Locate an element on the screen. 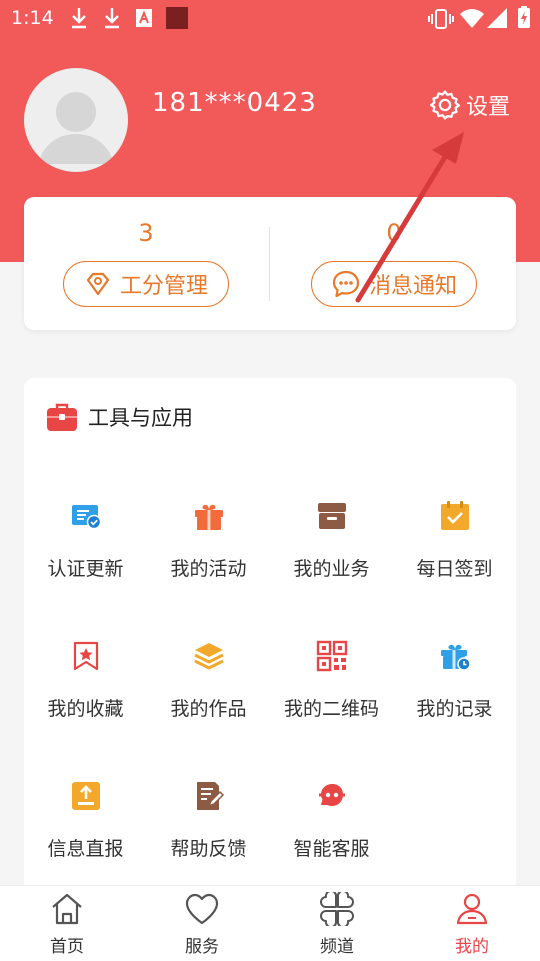 This screenshot has height=961, width=540. tool-my-works: 我的作品 is located at coordinates (208, 680).